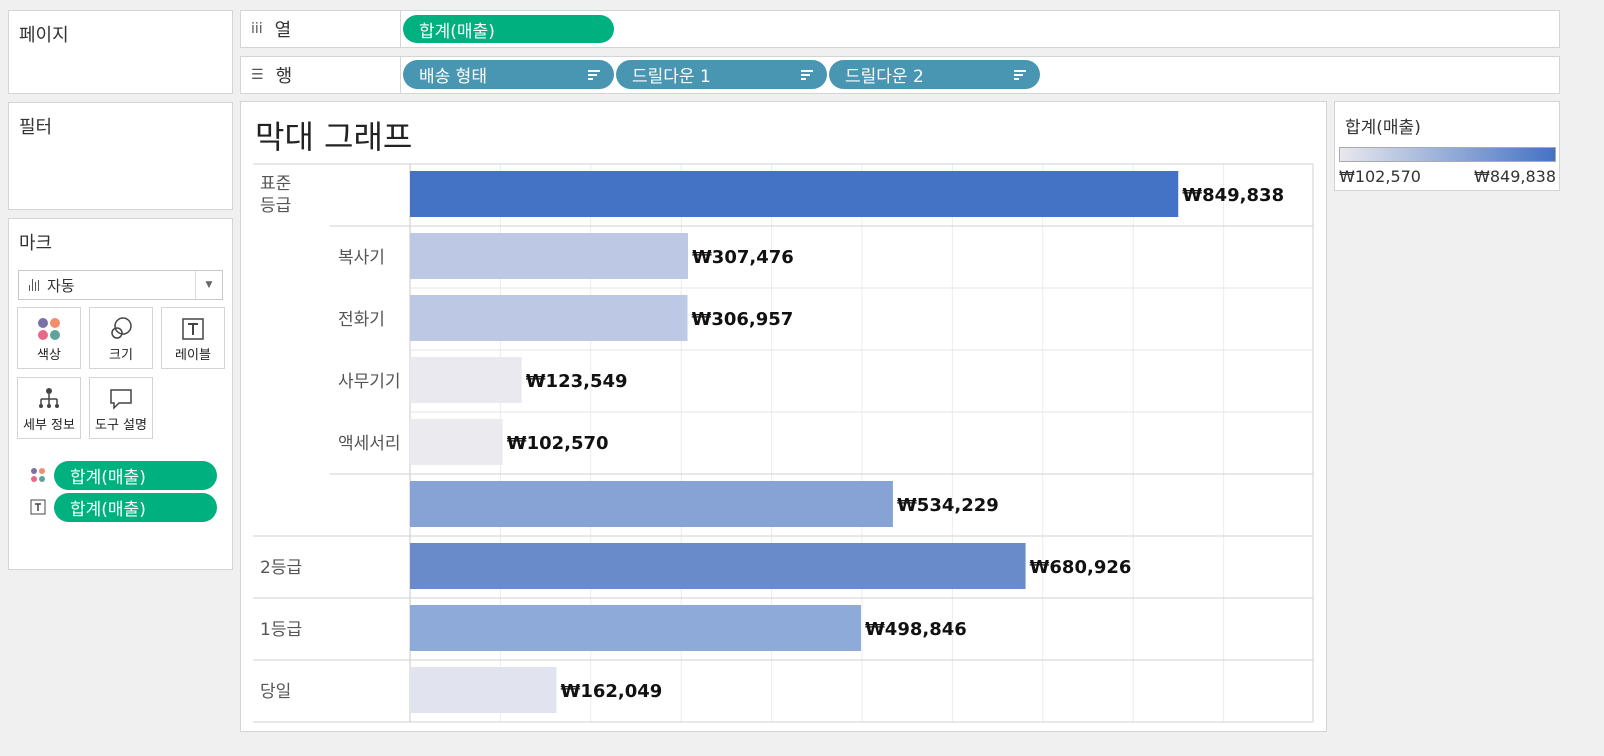 This screenshot has height=756, width=1604. I want to click on category-label: 당일, so click(275, 692).